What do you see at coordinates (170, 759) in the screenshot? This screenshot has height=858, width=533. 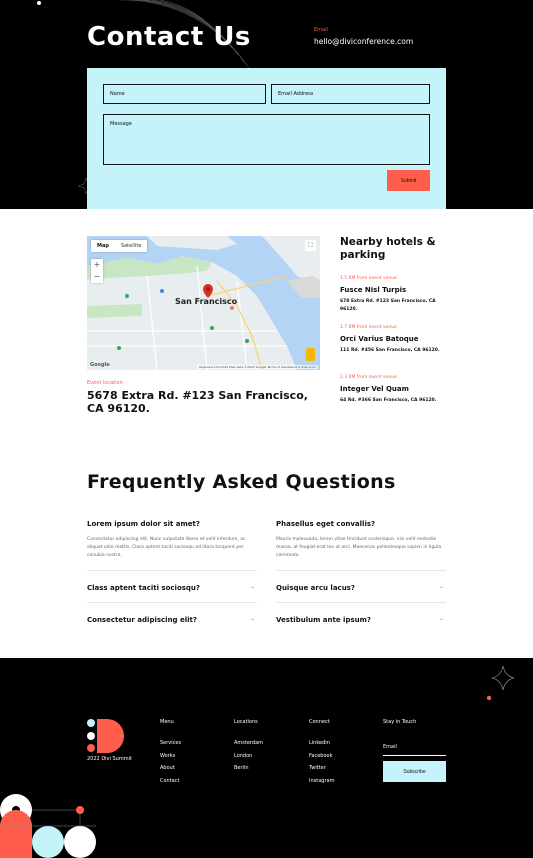 I see `footer-link-works: Works` at bounding box center [170, 759].